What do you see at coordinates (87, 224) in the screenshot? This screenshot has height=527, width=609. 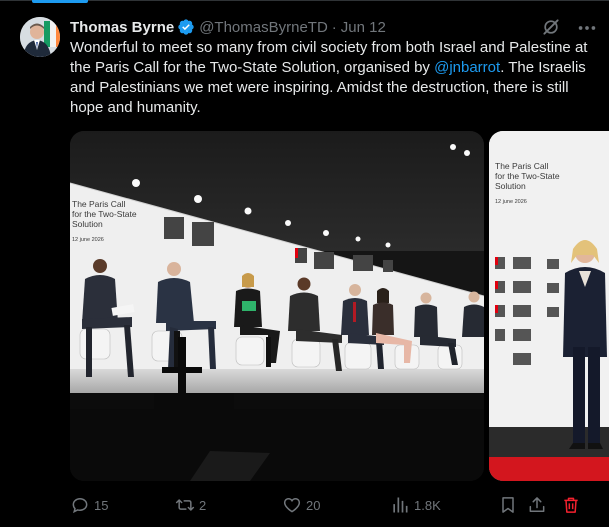 I see `banner-line-3: Solution` at bounding box center [87, 224].